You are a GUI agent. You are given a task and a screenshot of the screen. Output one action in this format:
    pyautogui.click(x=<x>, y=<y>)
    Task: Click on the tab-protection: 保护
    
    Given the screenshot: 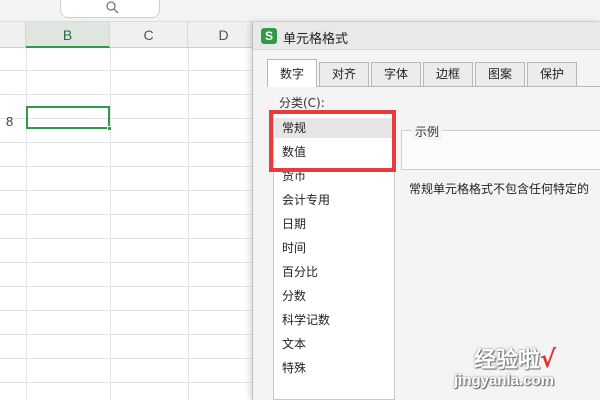 What is the action you would take?
    pyautogui.click(x=552, y=74)
    